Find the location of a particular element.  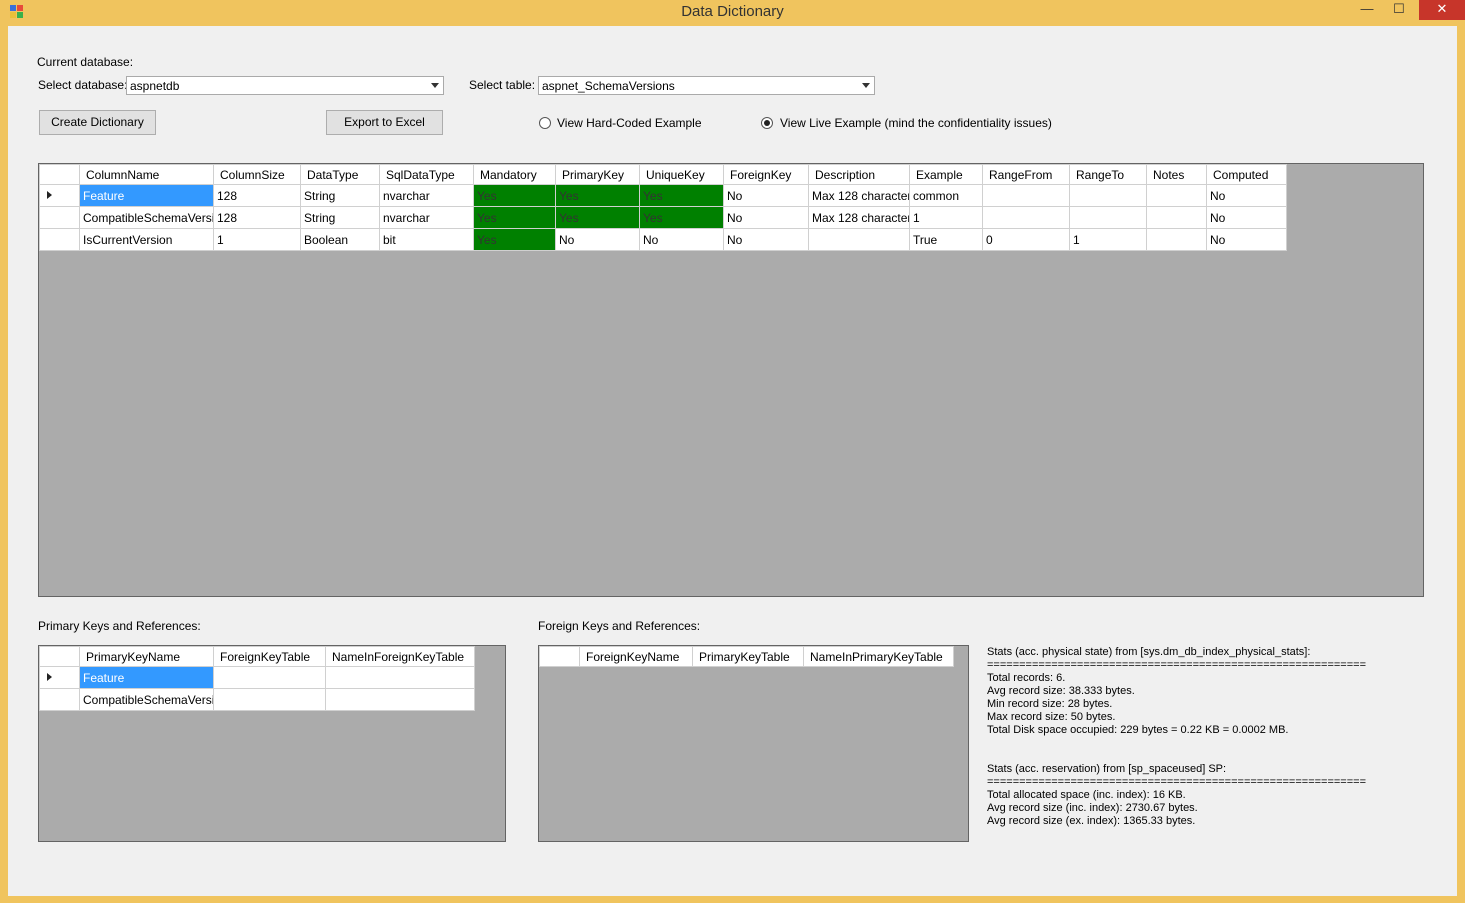

column-header: DataType is located at coordinates (340, 174).